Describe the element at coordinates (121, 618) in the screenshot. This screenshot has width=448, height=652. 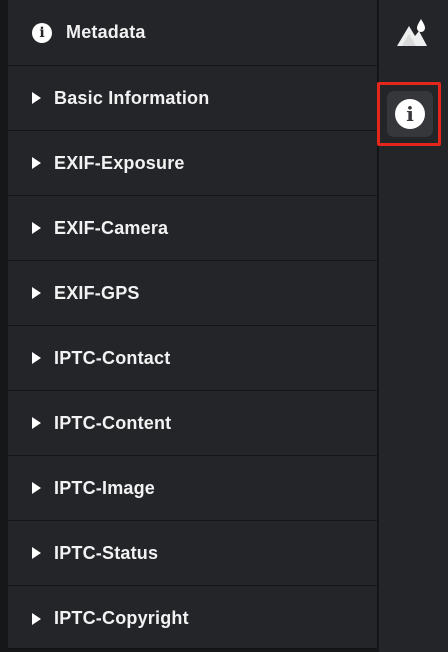
I see `section-label: IPTC-Copyright` at that location.